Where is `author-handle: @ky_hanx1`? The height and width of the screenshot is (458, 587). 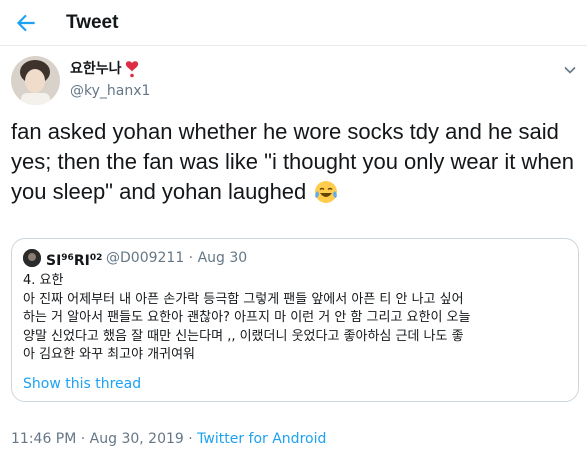 author-handle: @ky_hanx1 is located at coordinates (110, 91).